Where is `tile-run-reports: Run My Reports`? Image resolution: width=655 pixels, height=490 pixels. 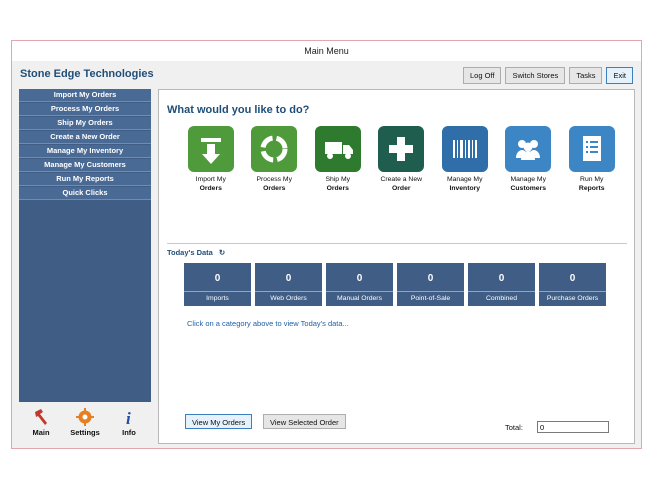 tile-run-reports: Run My Reports is located at coordinates (592, 159).